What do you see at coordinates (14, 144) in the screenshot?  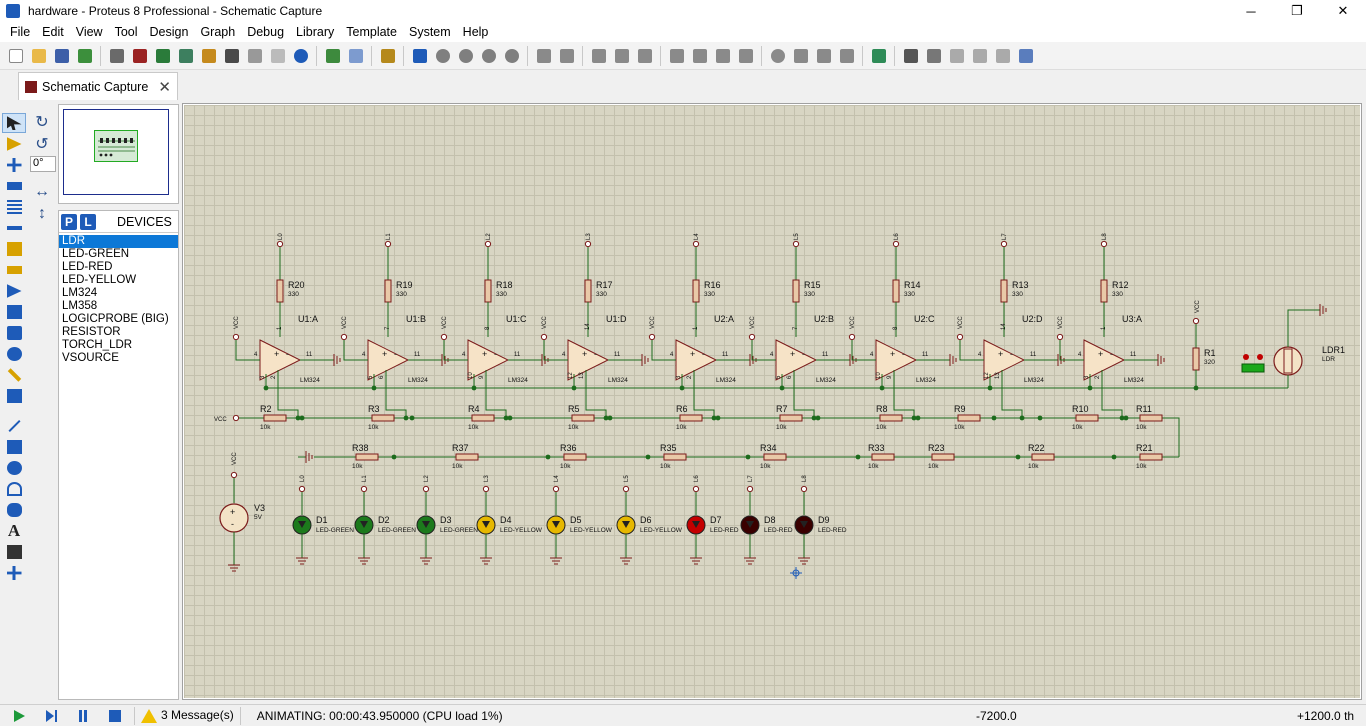 I see `component-mode-icon` at bounding box center [14, 144].